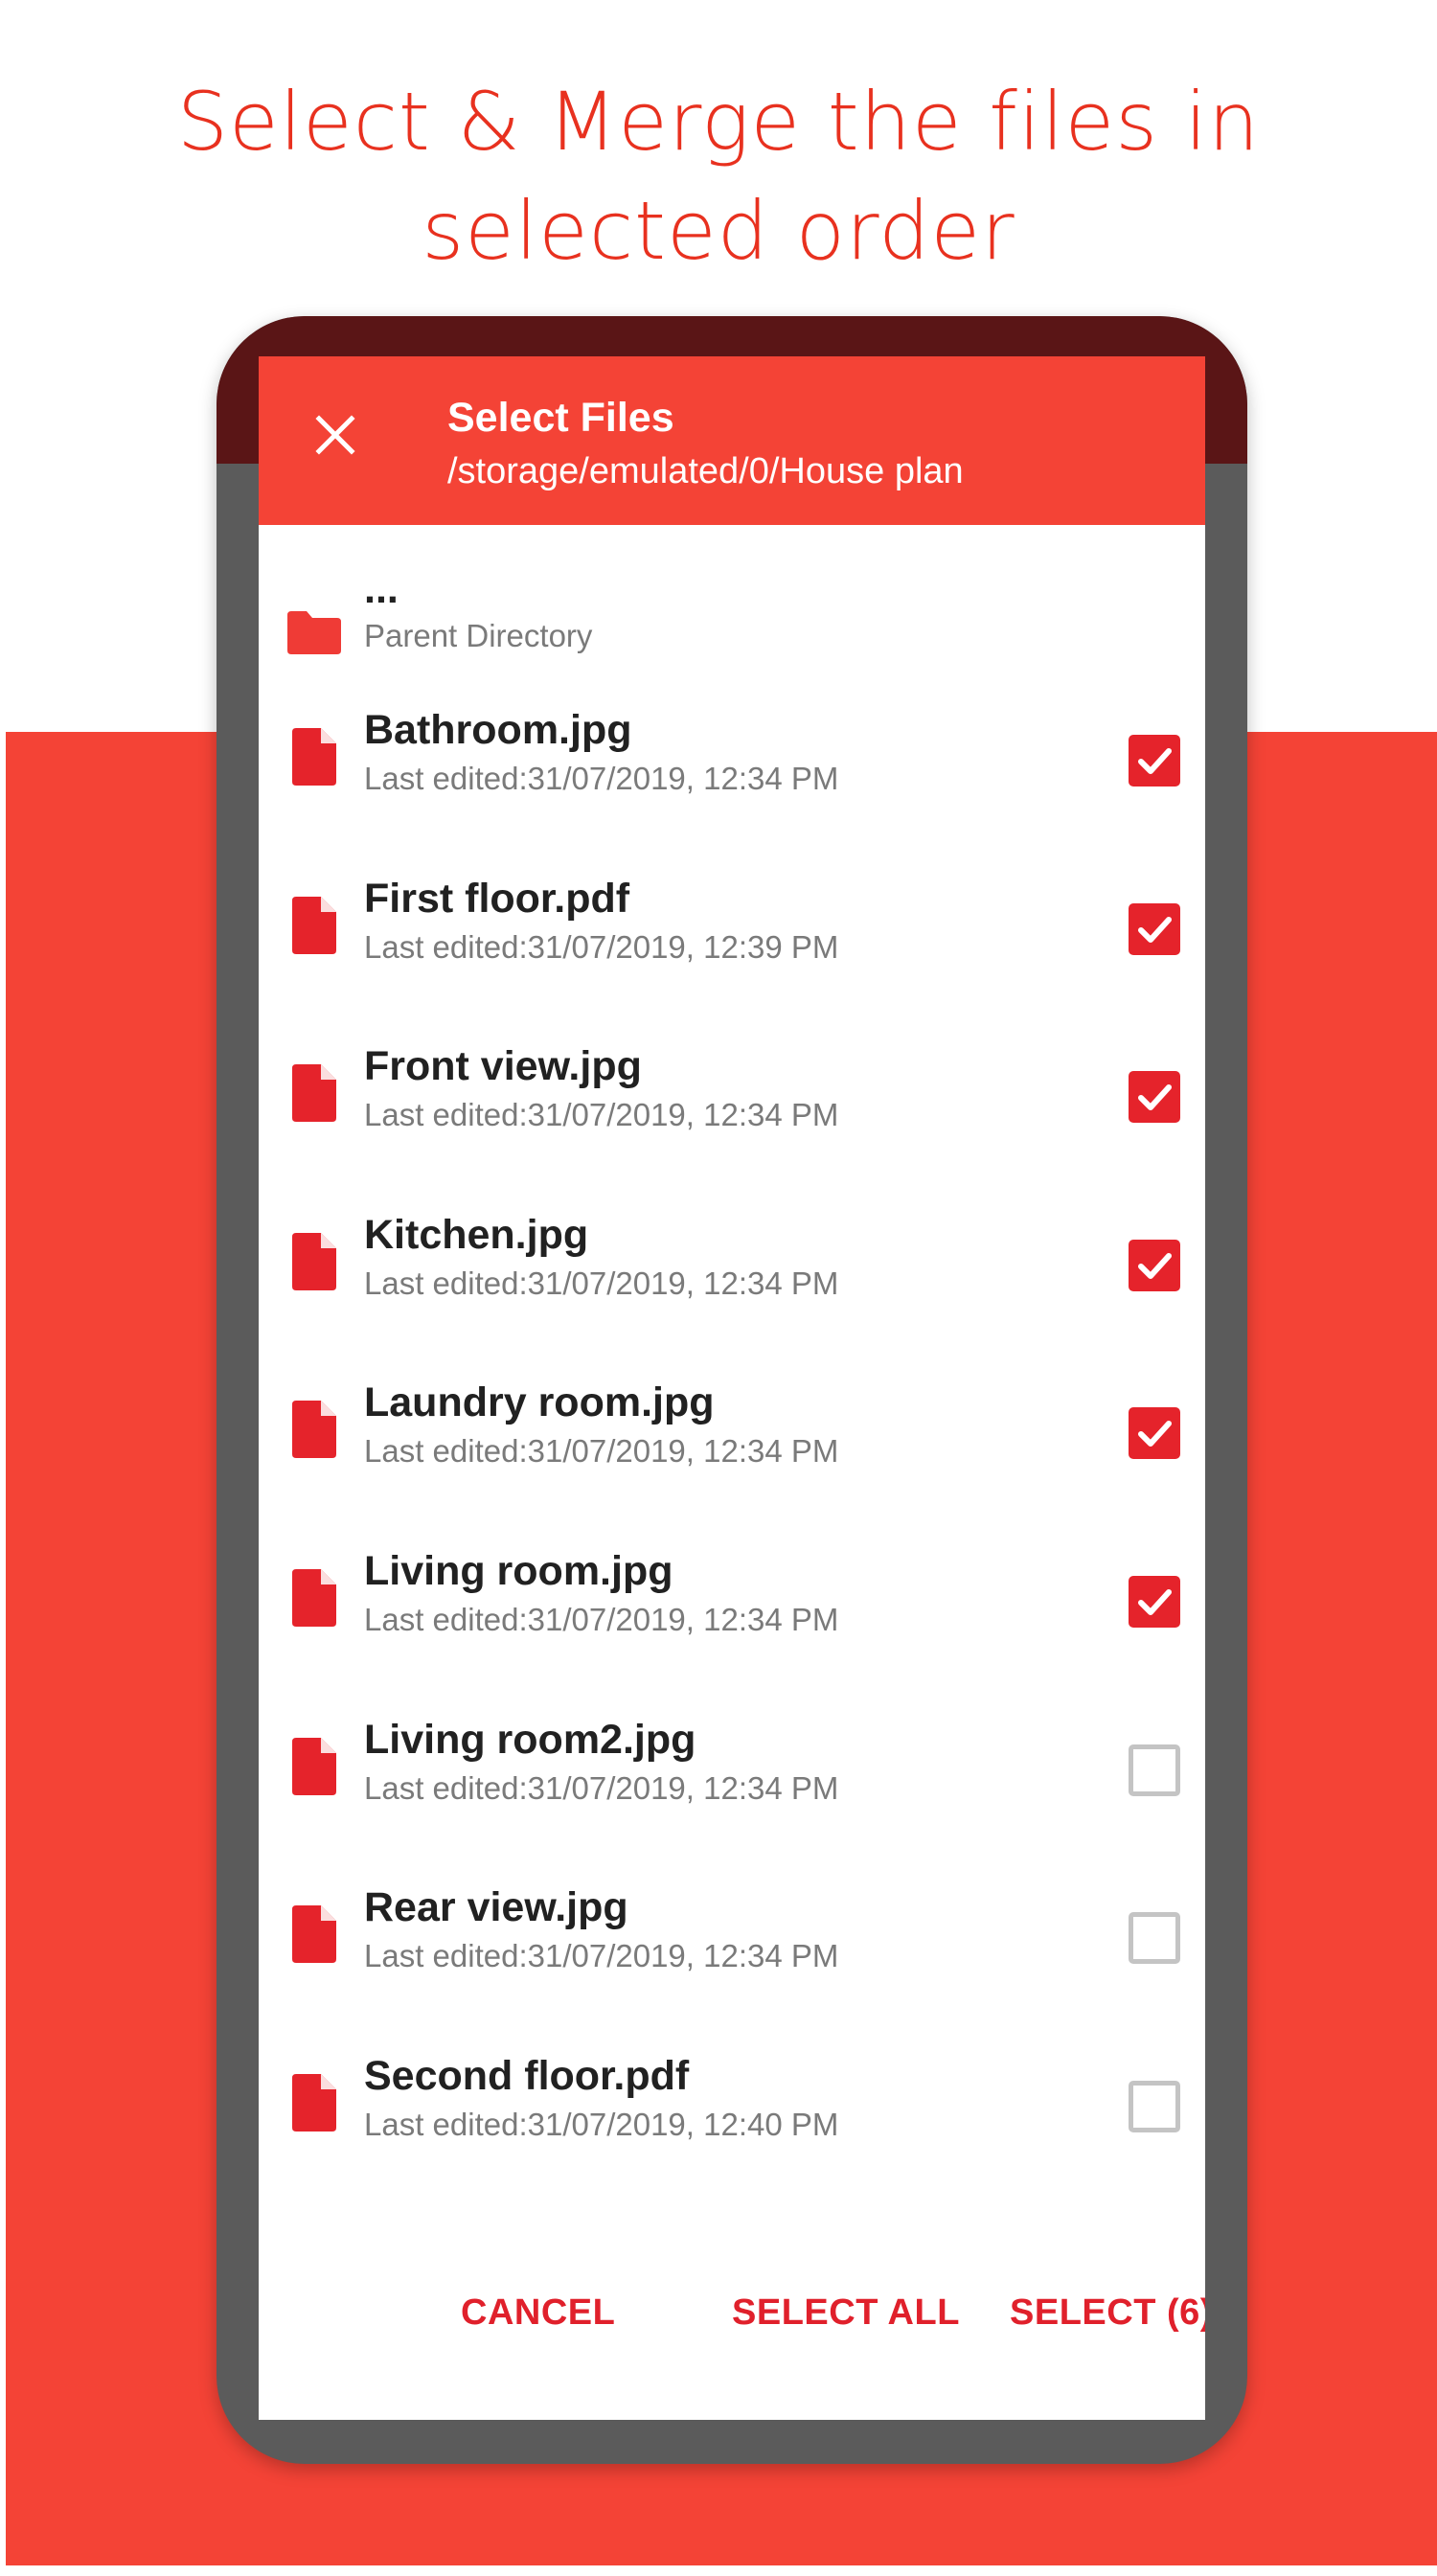 The image size is (1437, 2576). I want to click on select-button: SELECT (6), so click(1107, 2312).